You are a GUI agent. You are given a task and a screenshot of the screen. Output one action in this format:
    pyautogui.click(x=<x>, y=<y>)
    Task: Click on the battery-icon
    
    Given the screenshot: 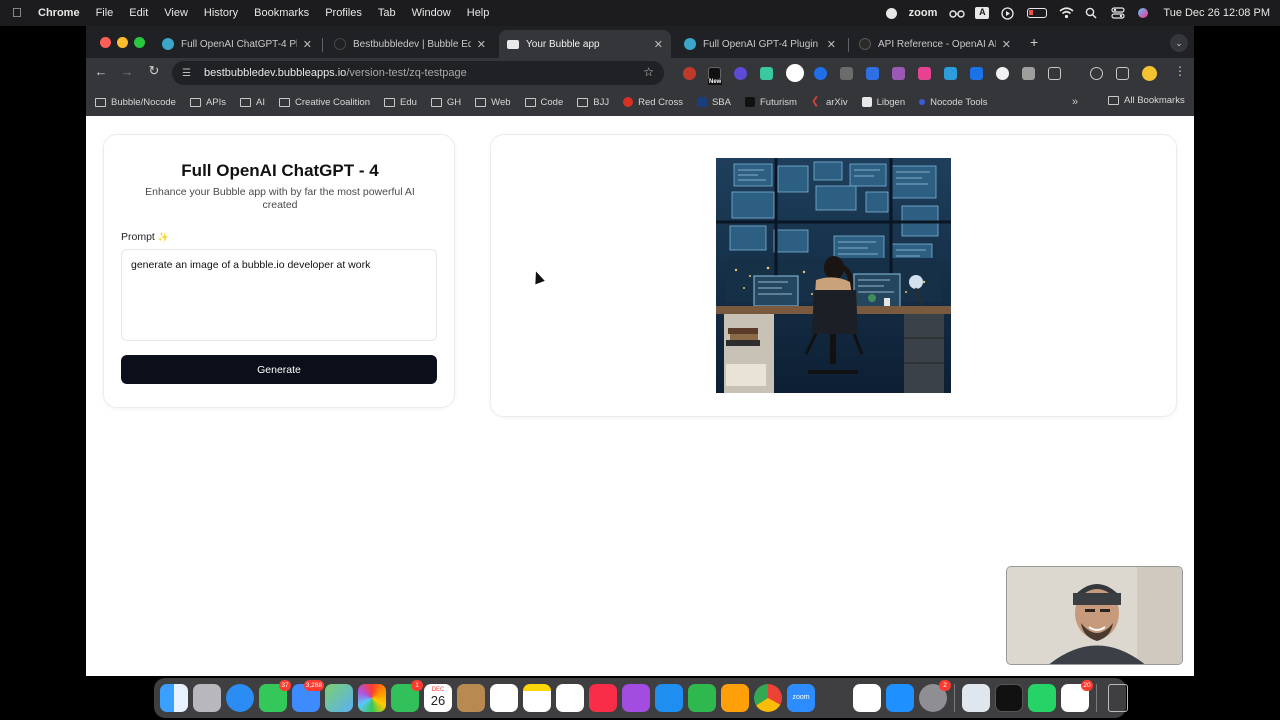 What is the action you would take?
    pyautogui.click(x=1037, y=13)
    